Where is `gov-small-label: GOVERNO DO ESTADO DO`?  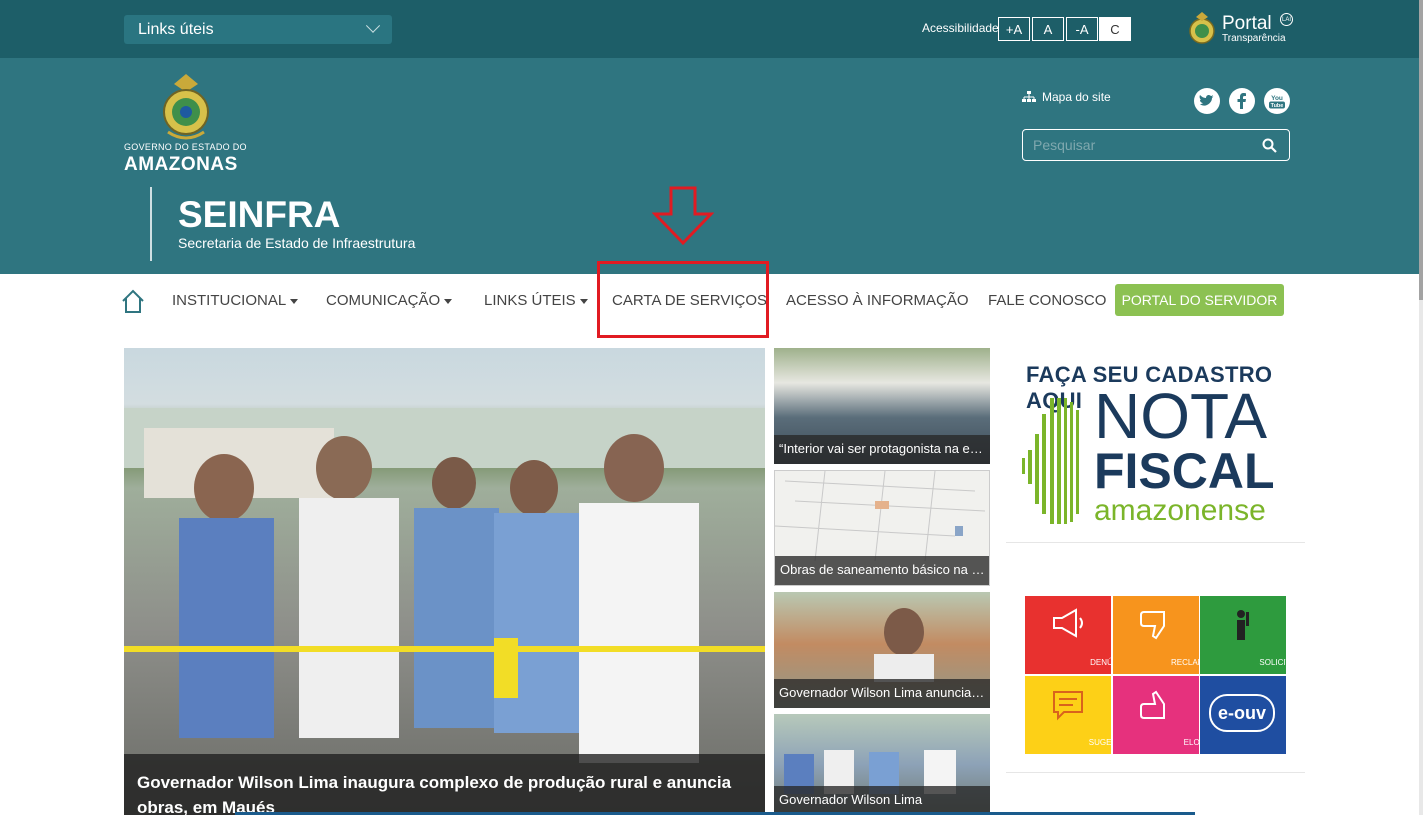
gov-small-label: GOVERNO DO ESTADO DO is located at coordinates (185, 147).